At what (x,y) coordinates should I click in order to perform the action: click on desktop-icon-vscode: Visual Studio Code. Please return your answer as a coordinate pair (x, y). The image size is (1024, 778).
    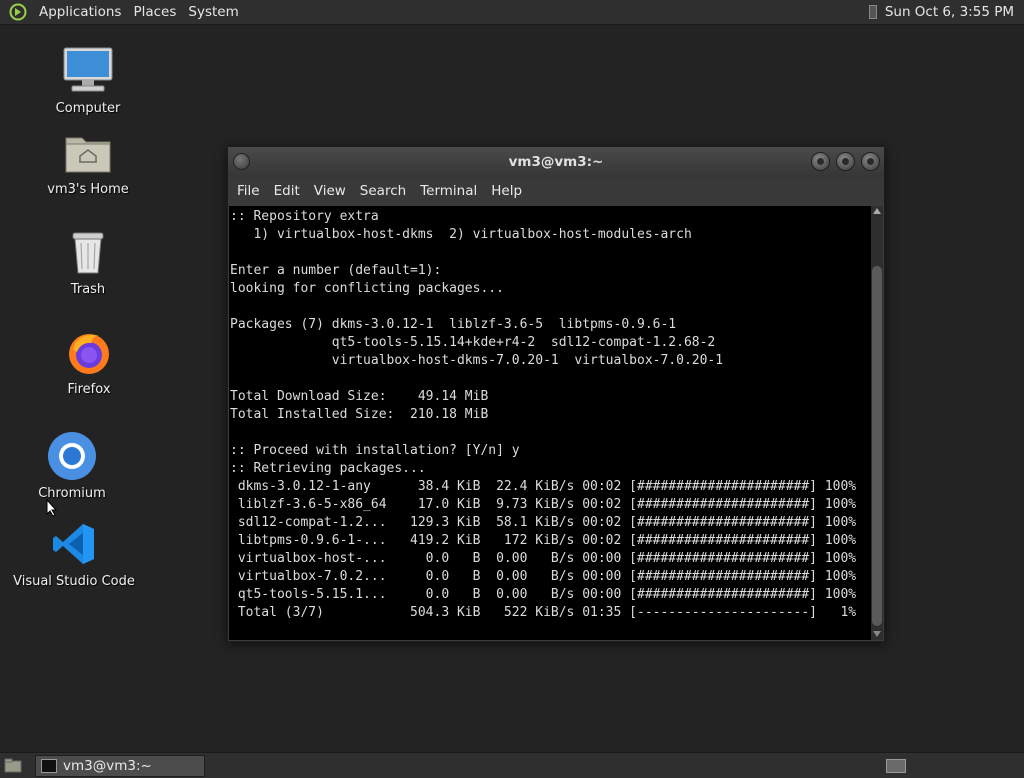
    Looking at the image, I should click on (74, 553).